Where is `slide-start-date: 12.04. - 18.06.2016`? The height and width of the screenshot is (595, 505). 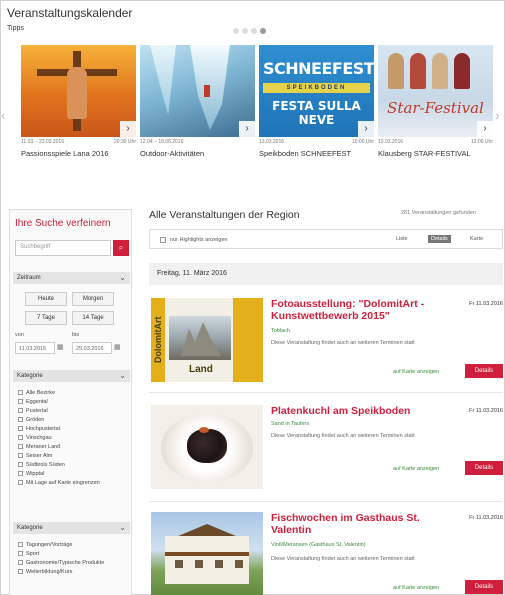 slide-start-date: 12.04. - 18.06.2016 is located at coordinates (162, 142).